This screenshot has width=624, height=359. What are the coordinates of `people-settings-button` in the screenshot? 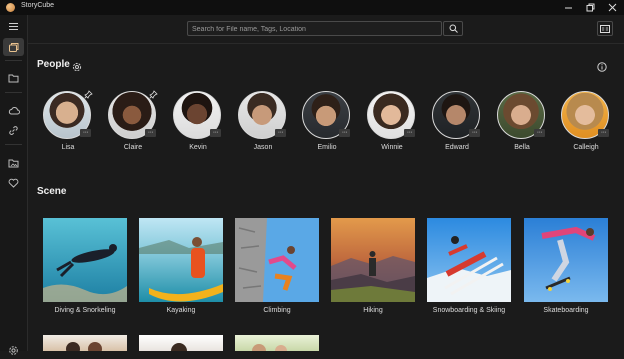 It's located at (77, 68).